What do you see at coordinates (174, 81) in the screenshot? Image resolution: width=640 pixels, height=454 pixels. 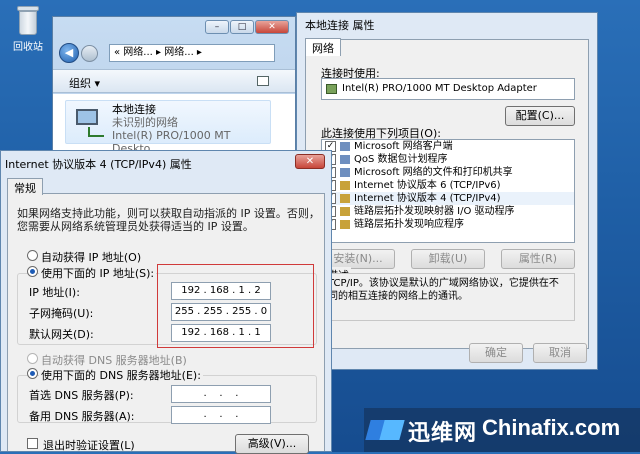 I see `command-bar: 组织 ▾` at bounding box center [174, 81].